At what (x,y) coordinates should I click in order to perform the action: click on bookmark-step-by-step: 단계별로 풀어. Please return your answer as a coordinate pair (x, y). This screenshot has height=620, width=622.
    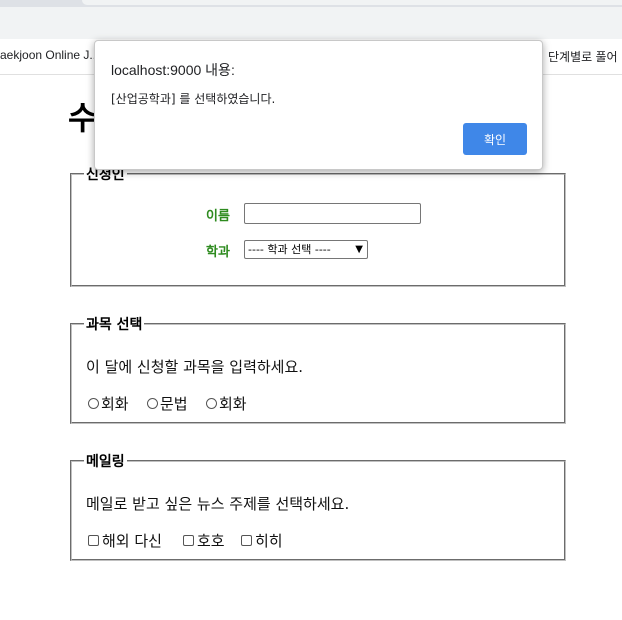
    Looking at the image, I should click on (583, 56).